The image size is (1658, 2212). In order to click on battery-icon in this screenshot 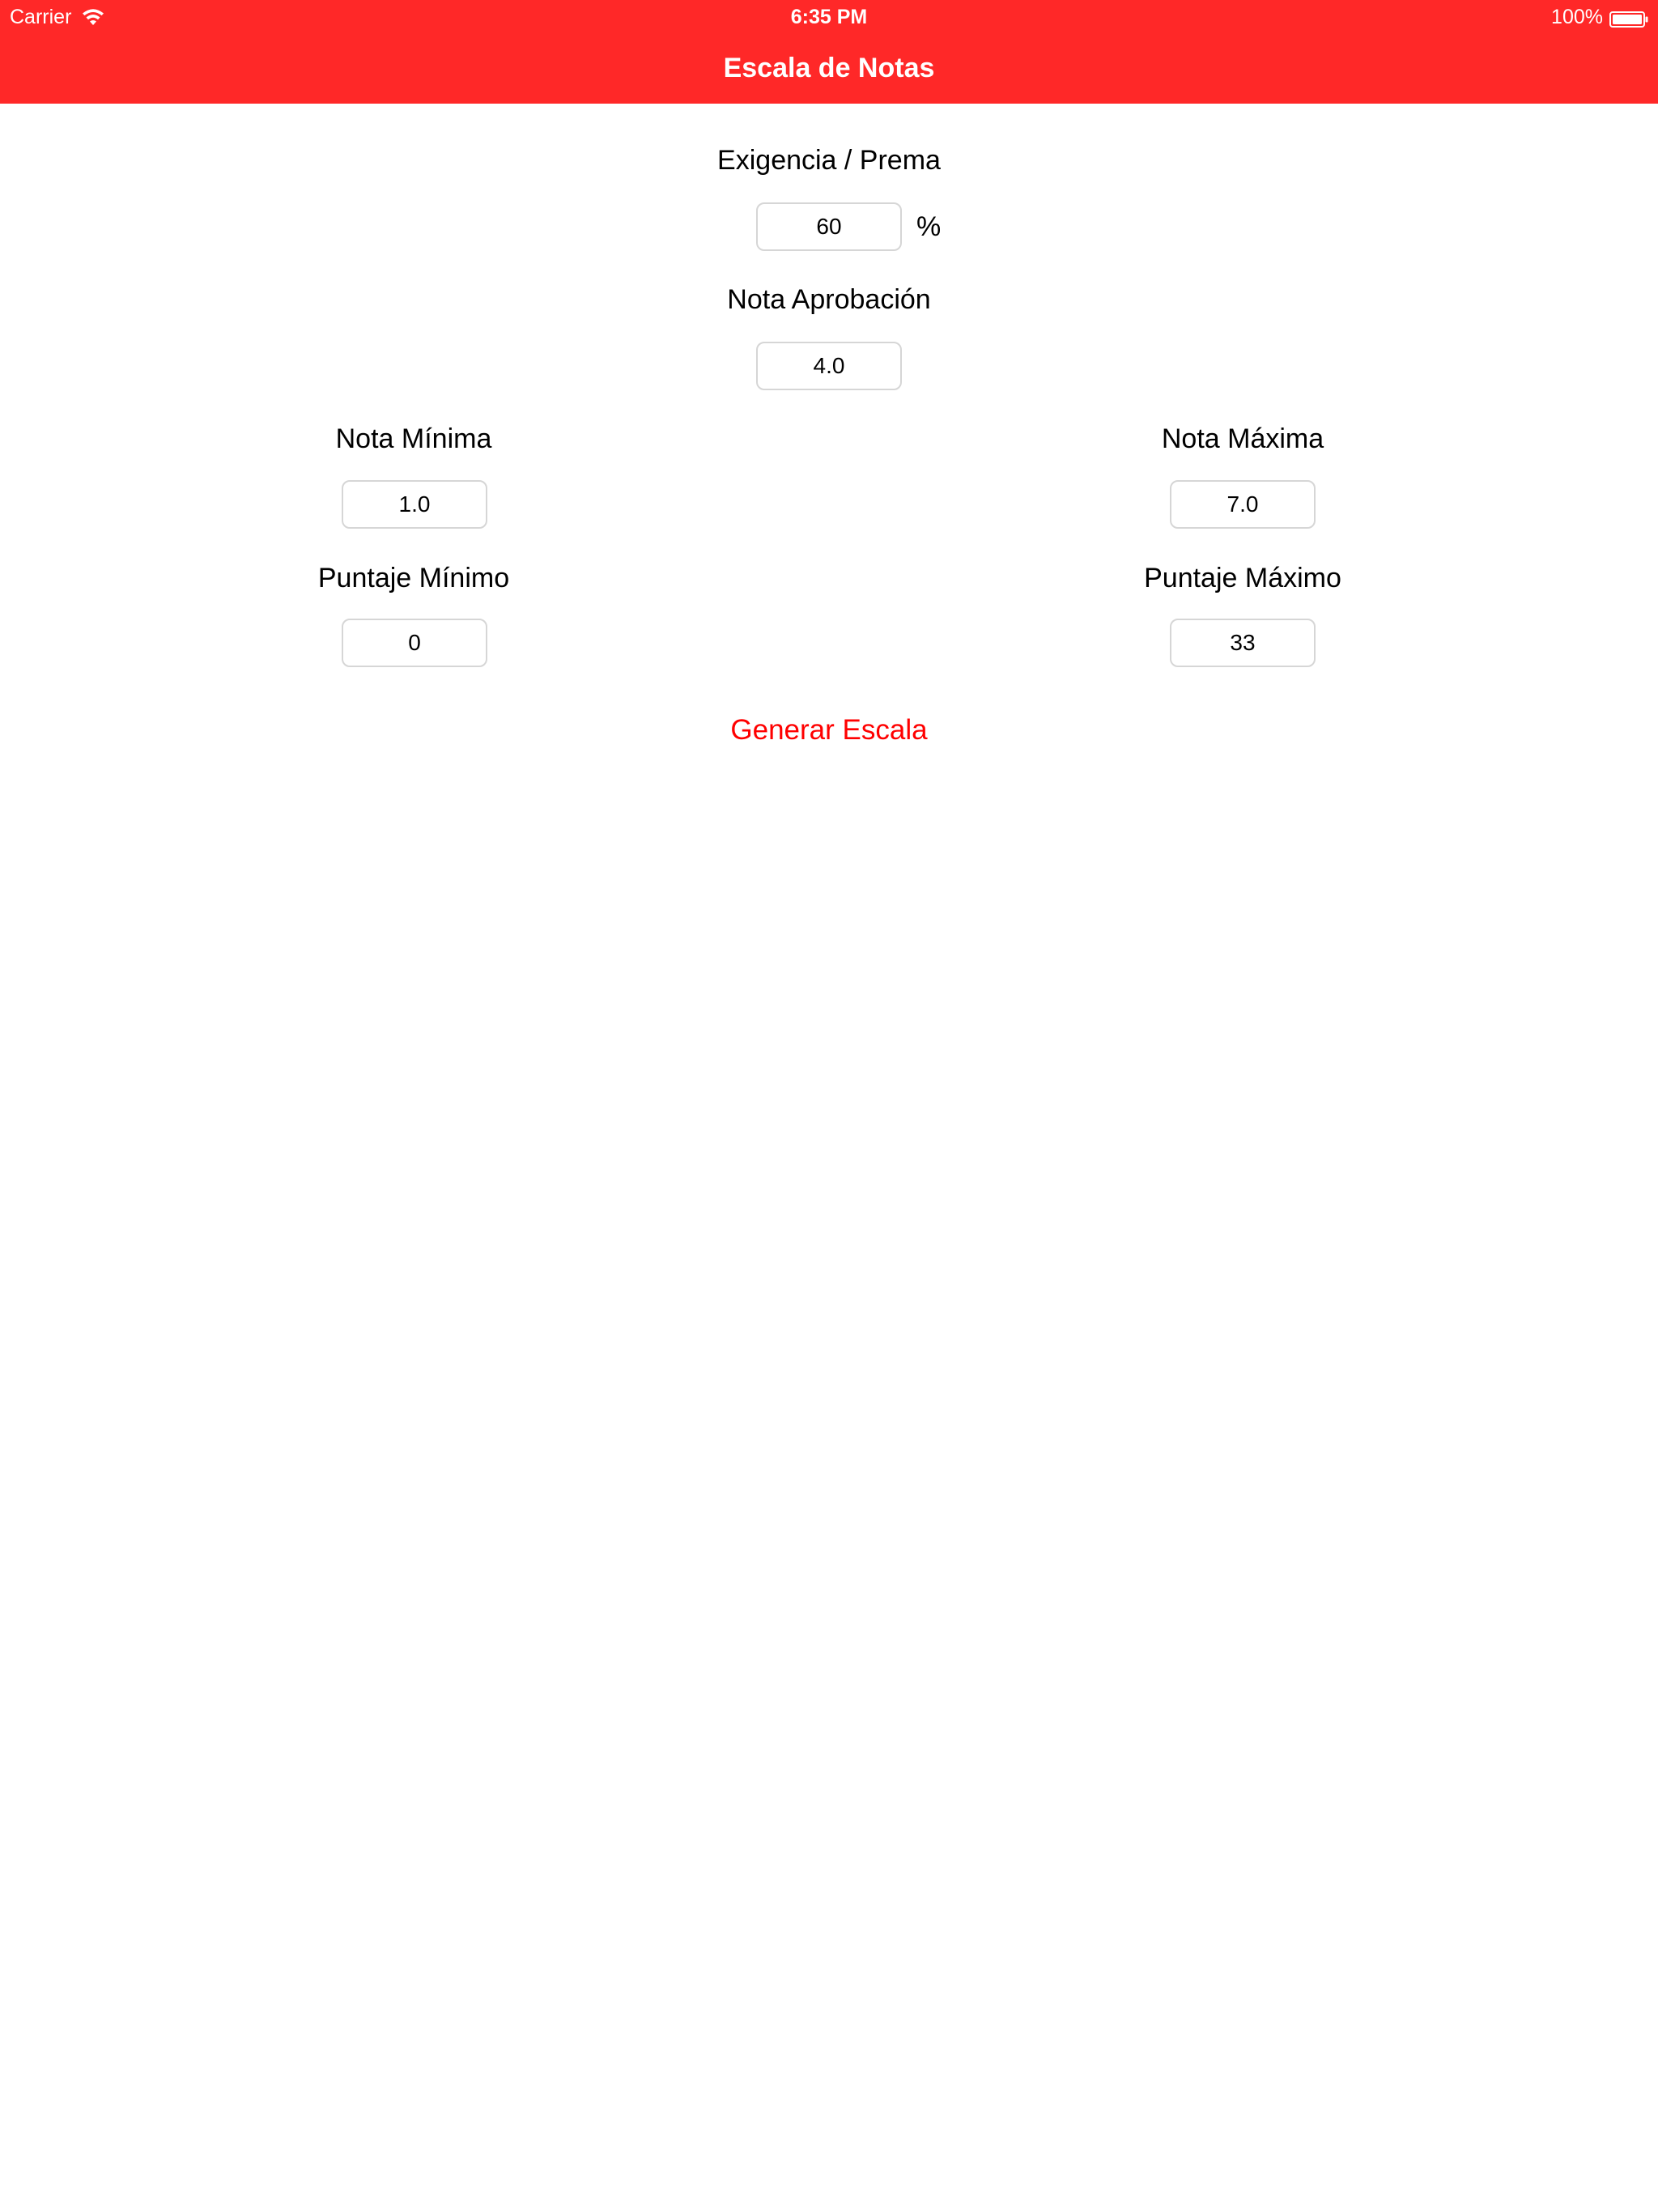, I will do `click(1628, 19)`.